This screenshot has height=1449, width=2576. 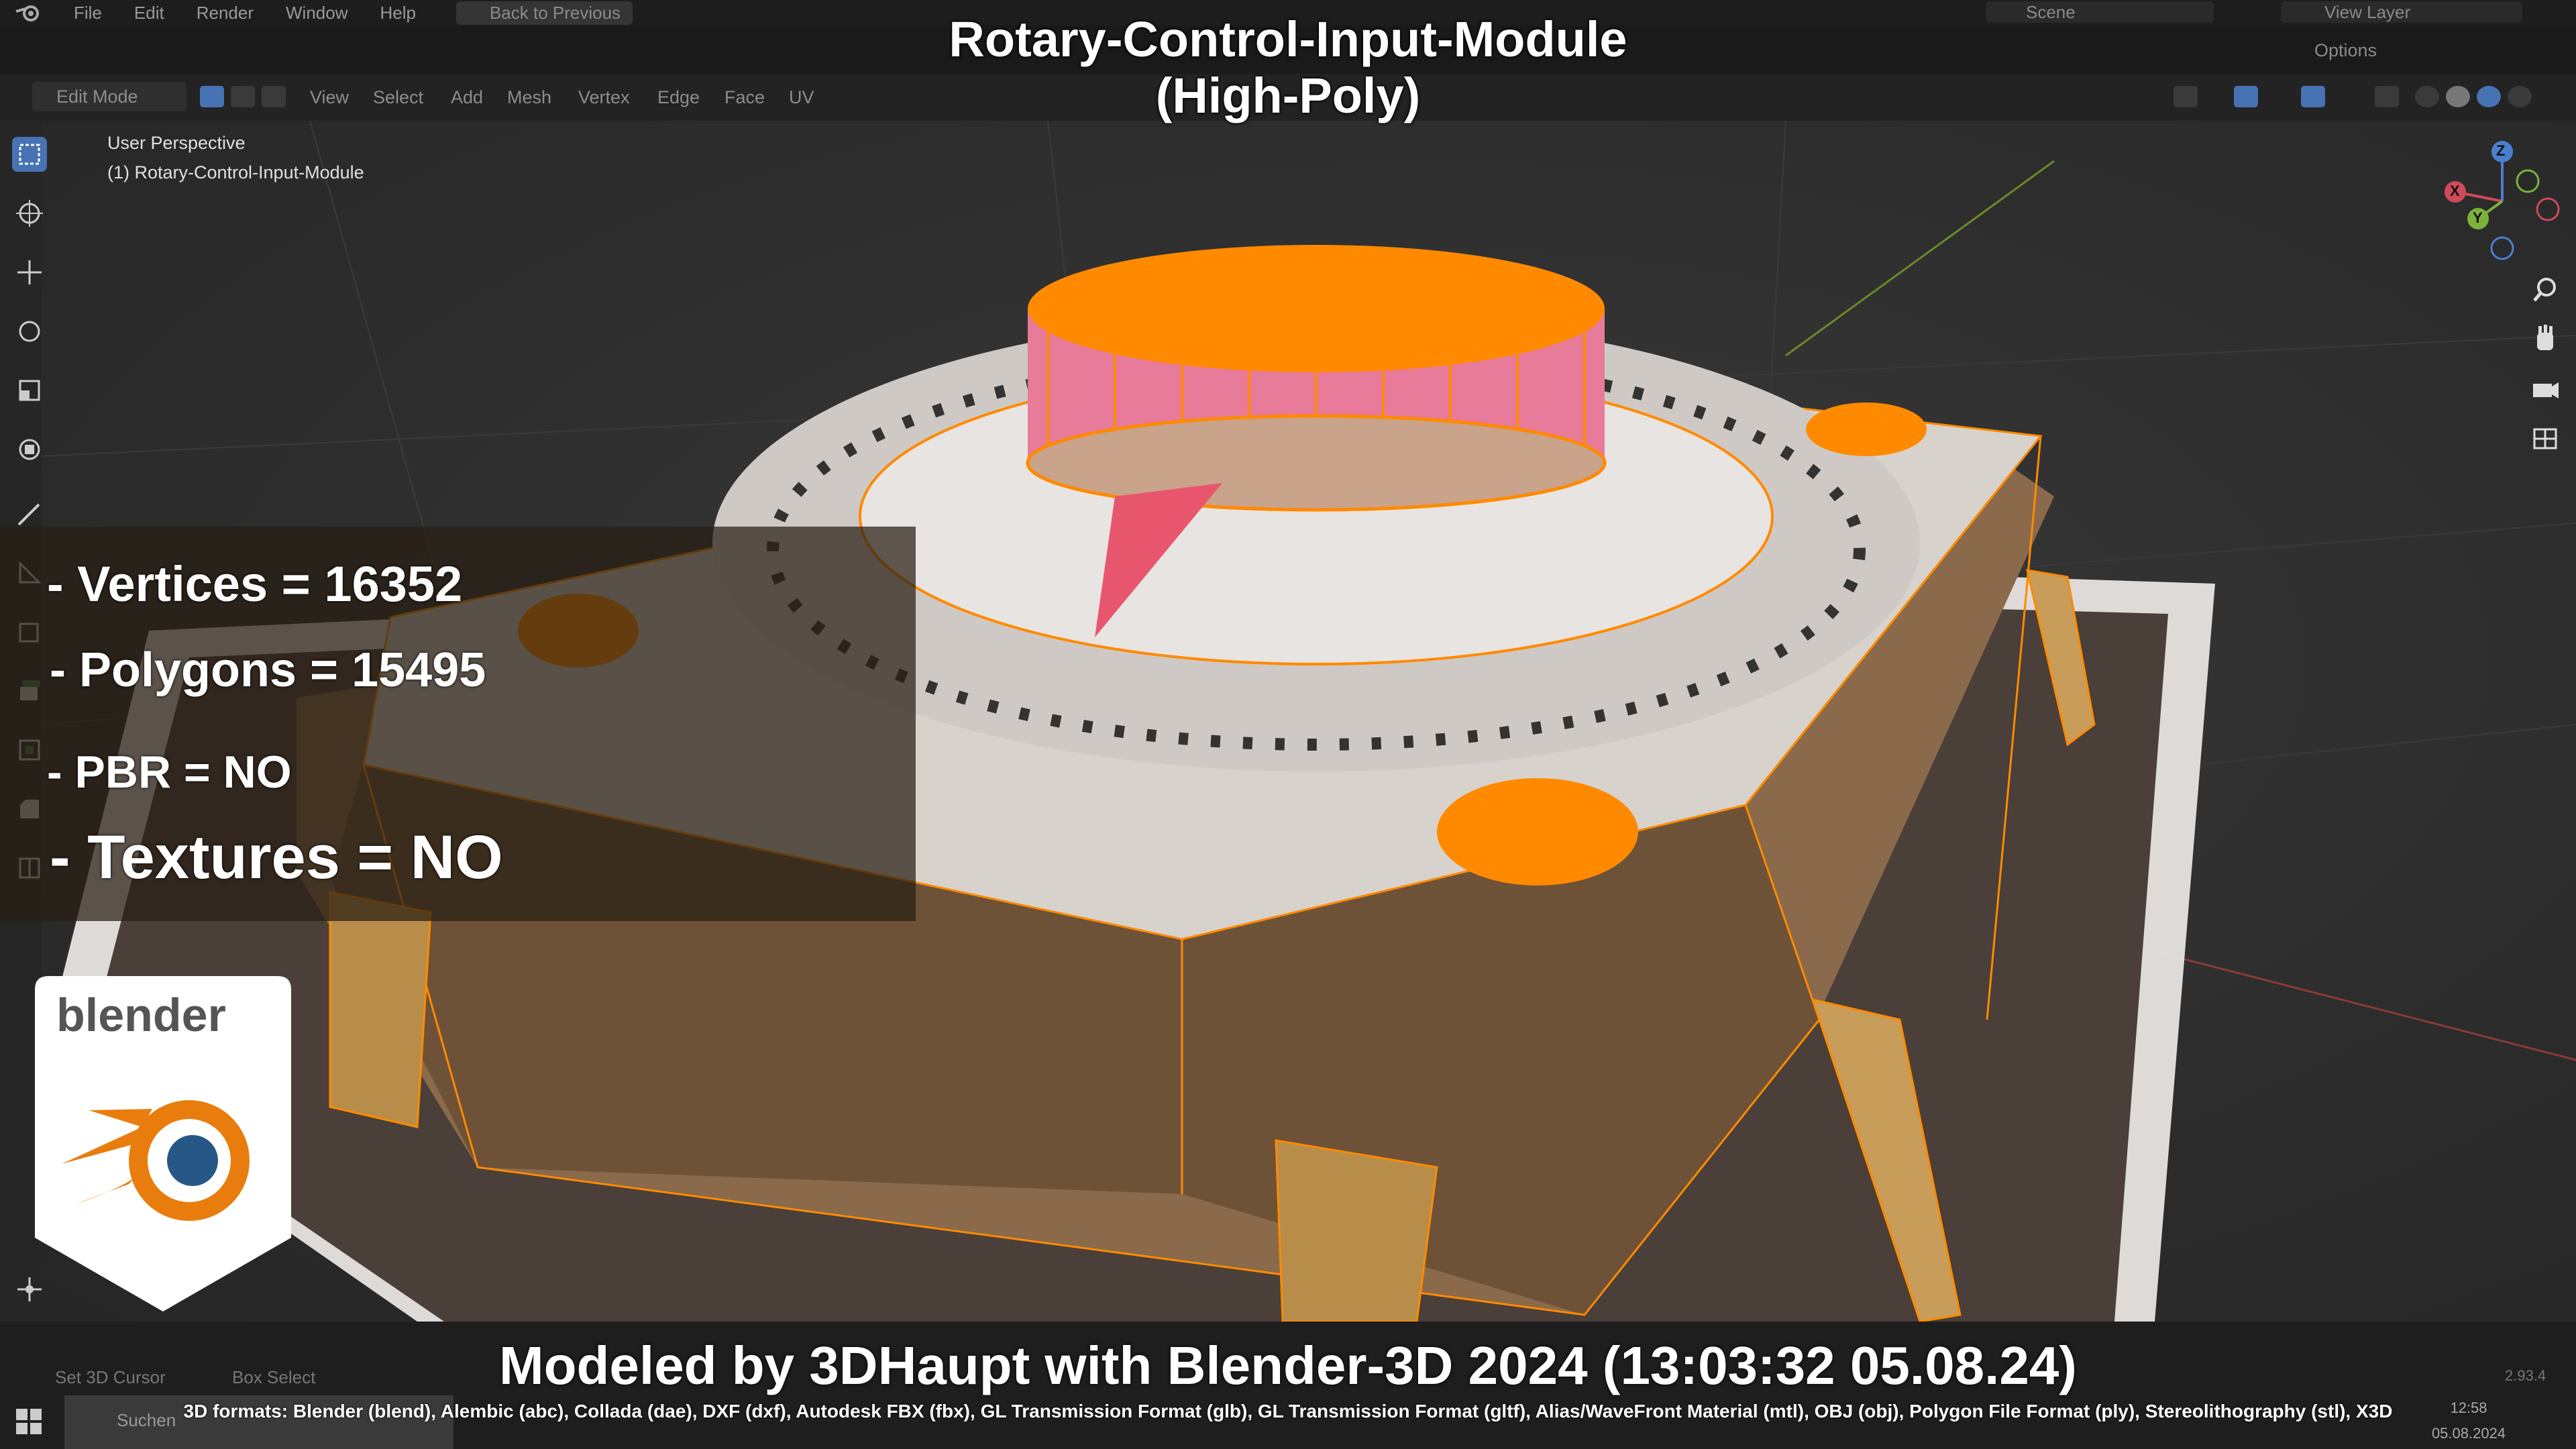 I want to click on blender-logo-text: blender, so click(x=141, y=1015).